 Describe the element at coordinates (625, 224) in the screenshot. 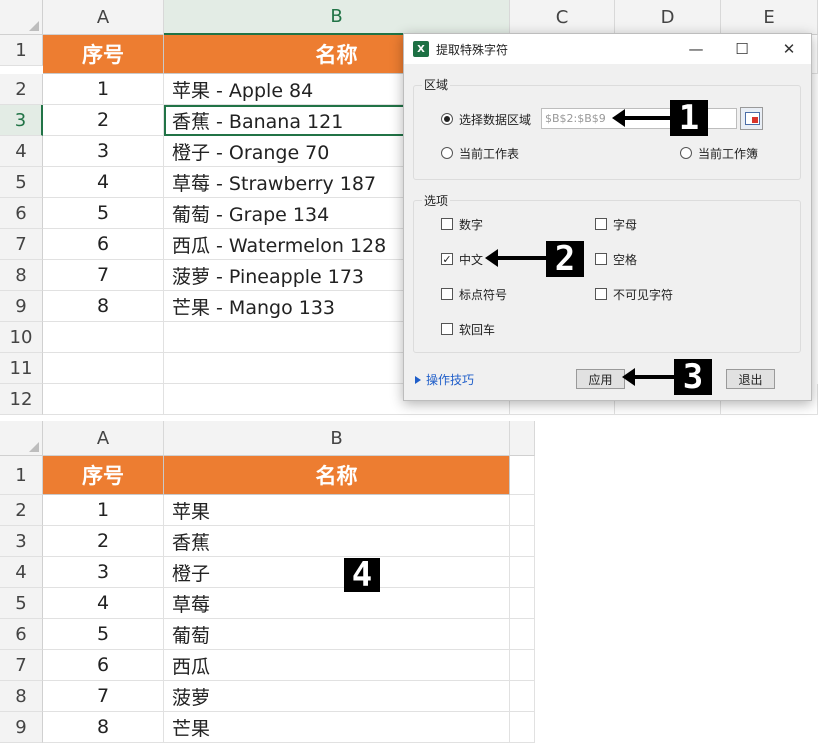

I see `checkbox-letters-label: 字母` at that location.